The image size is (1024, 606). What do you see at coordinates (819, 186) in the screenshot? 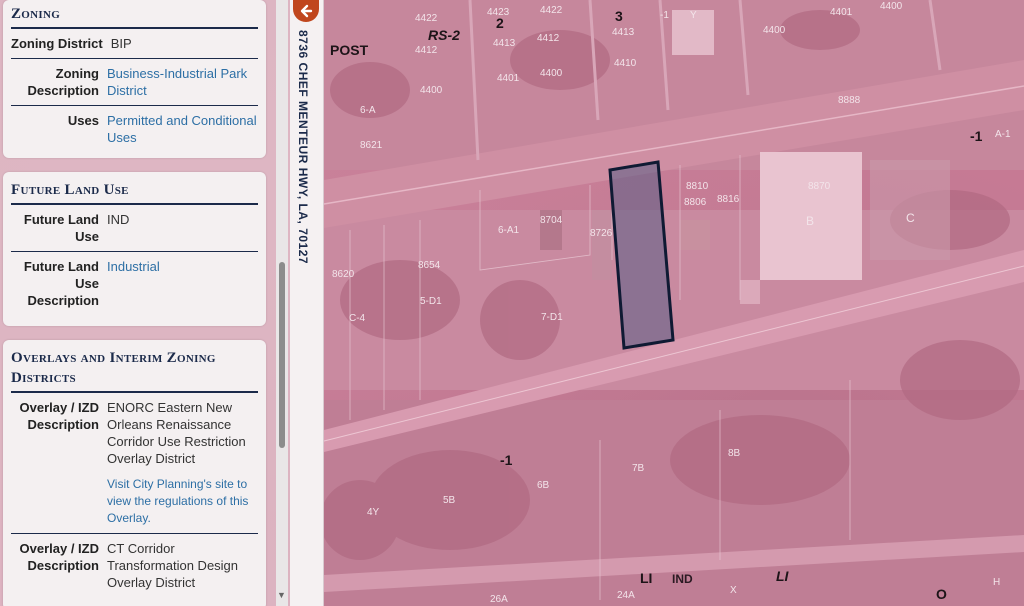
I see `map-label: 8870` at bounding box center [819, 186].